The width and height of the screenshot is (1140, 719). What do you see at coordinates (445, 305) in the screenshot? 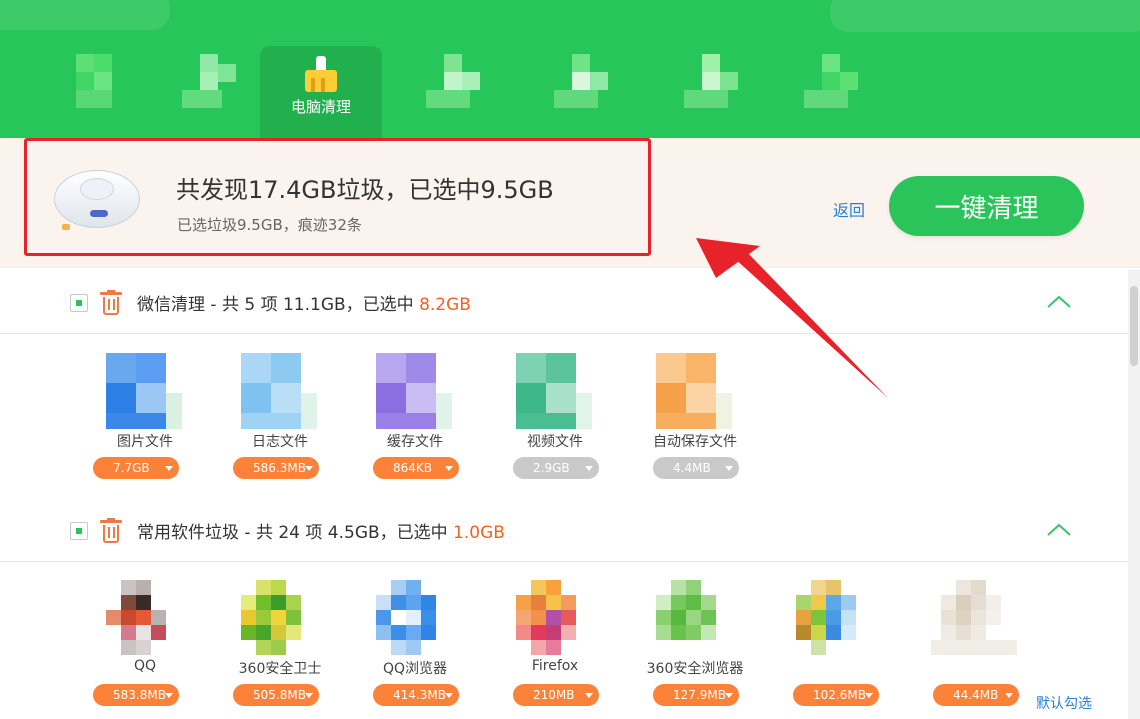
I see `section-selected-size: 8.2GB` at bounding box center [445, 305].